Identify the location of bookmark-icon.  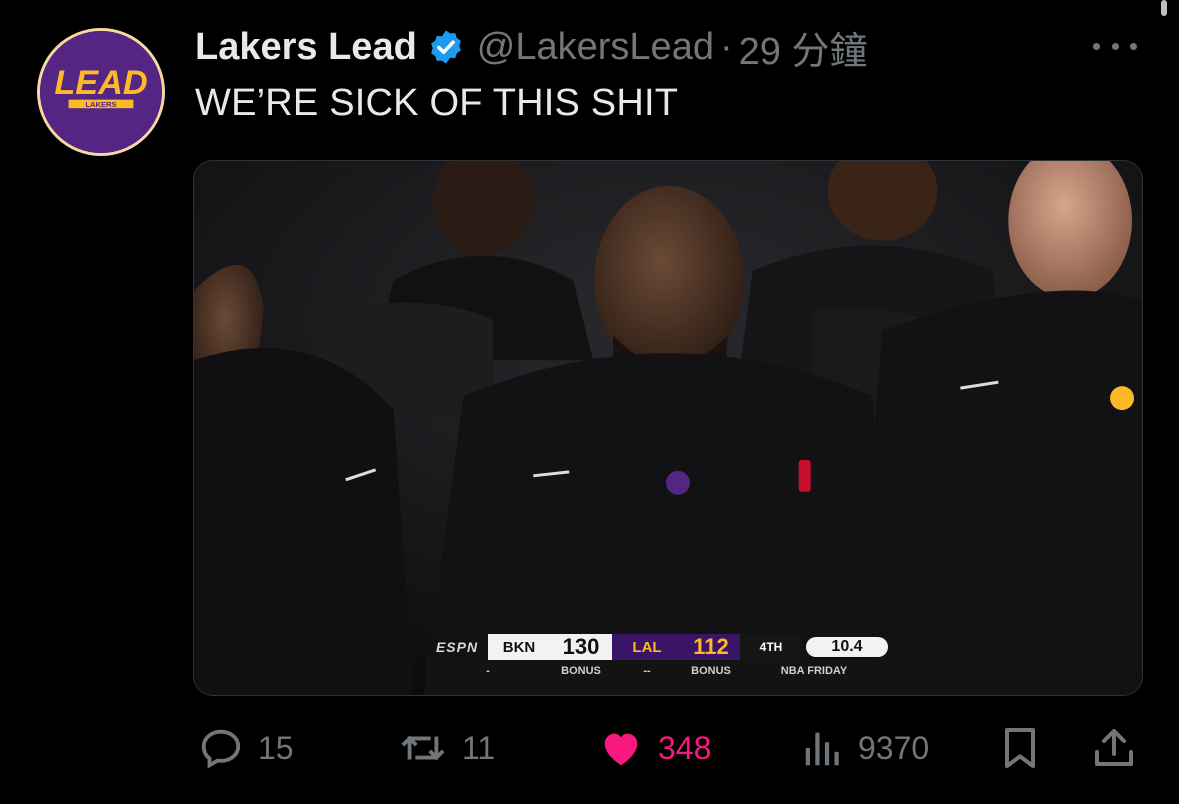
(1020, 748).